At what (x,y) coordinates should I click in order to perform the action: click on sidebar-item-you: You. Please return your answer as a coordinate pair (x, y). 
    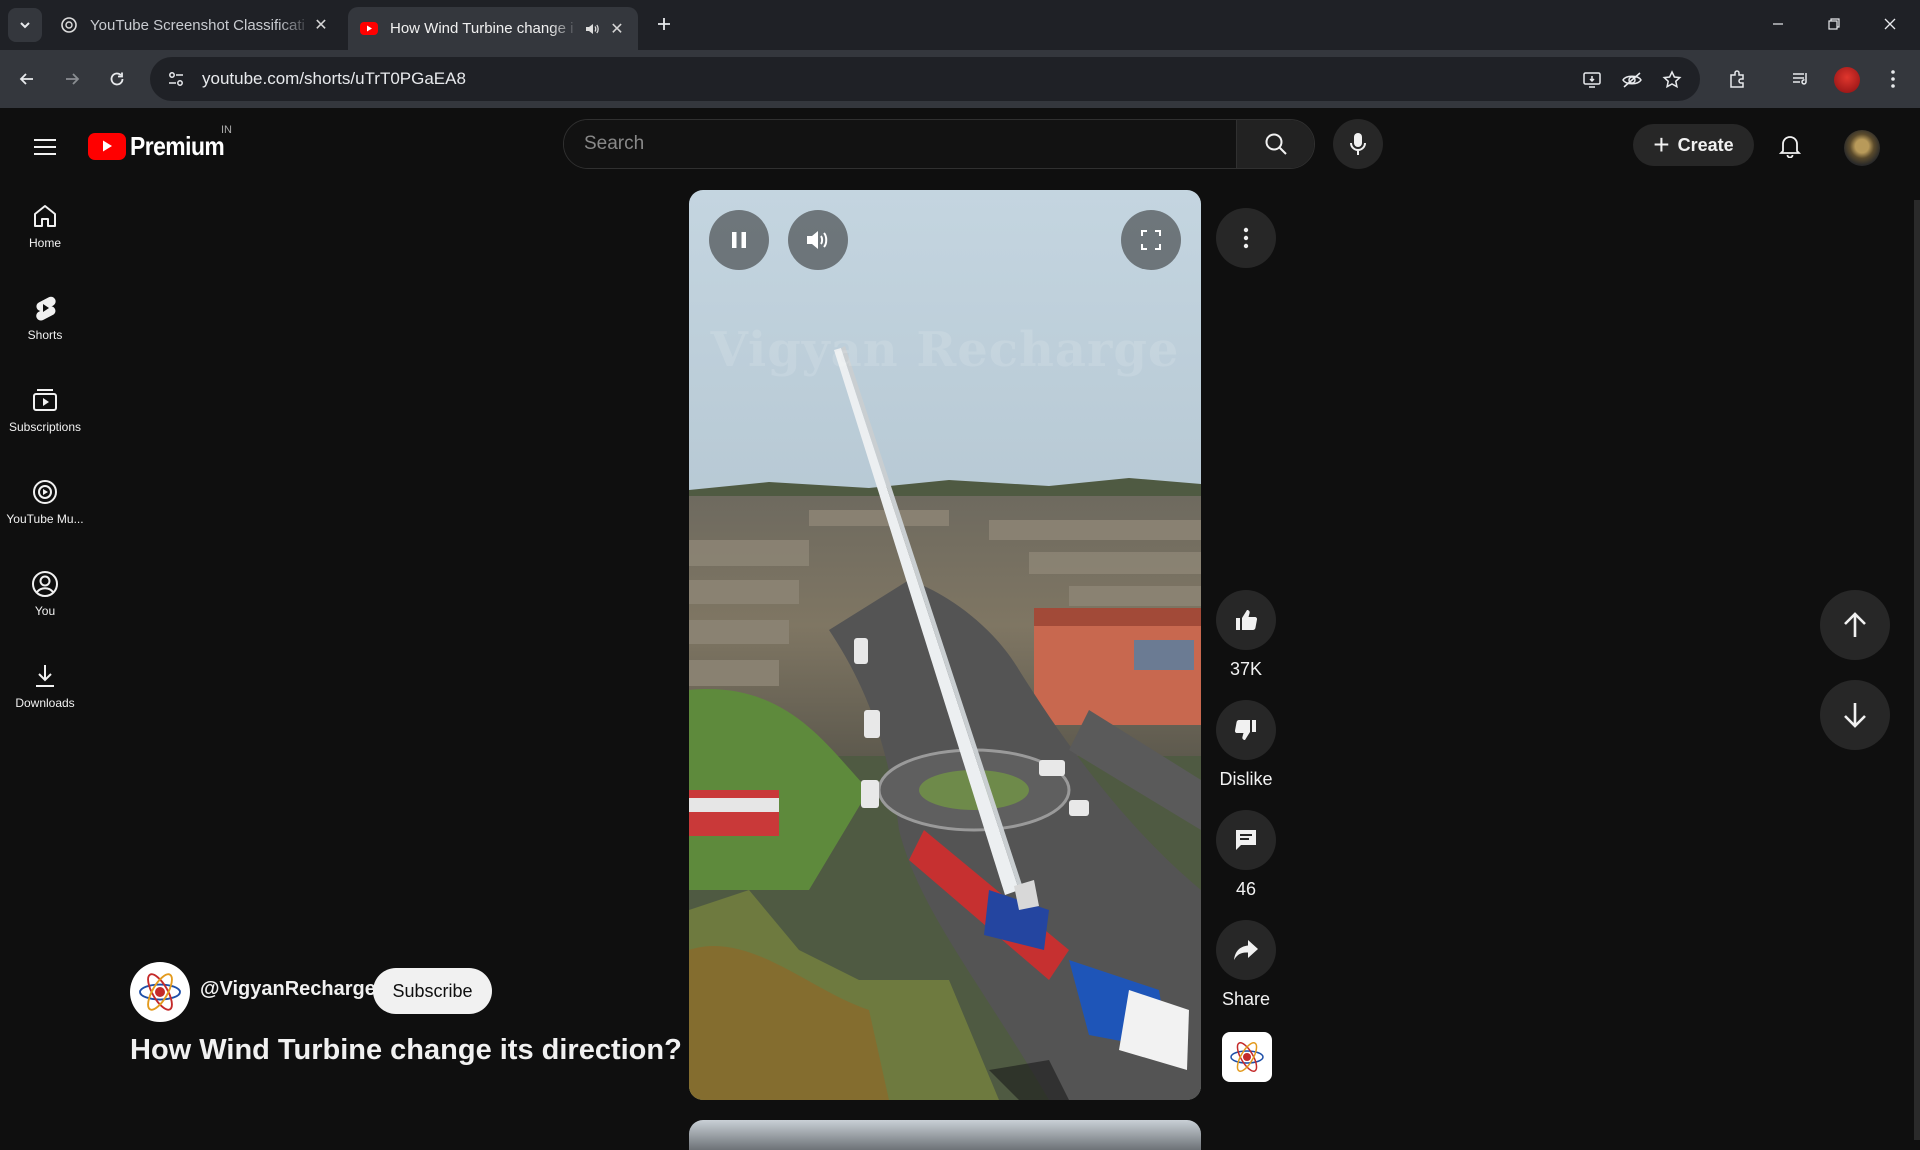
    Looking at the image, I should click on (45, 594).